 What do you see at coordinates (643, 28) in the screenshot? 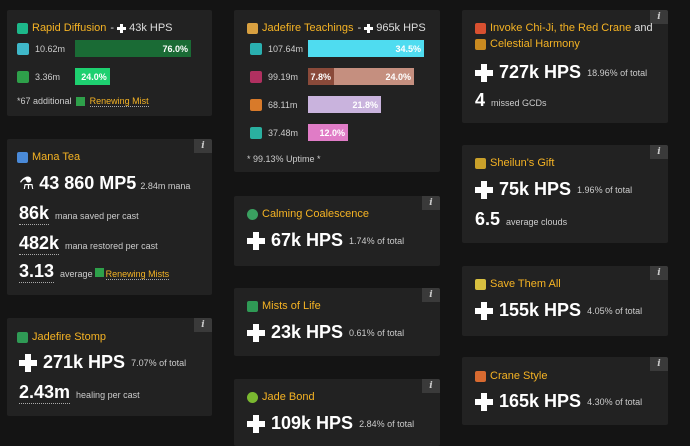
I see `title-and: and` at bounding box center [643, 28].